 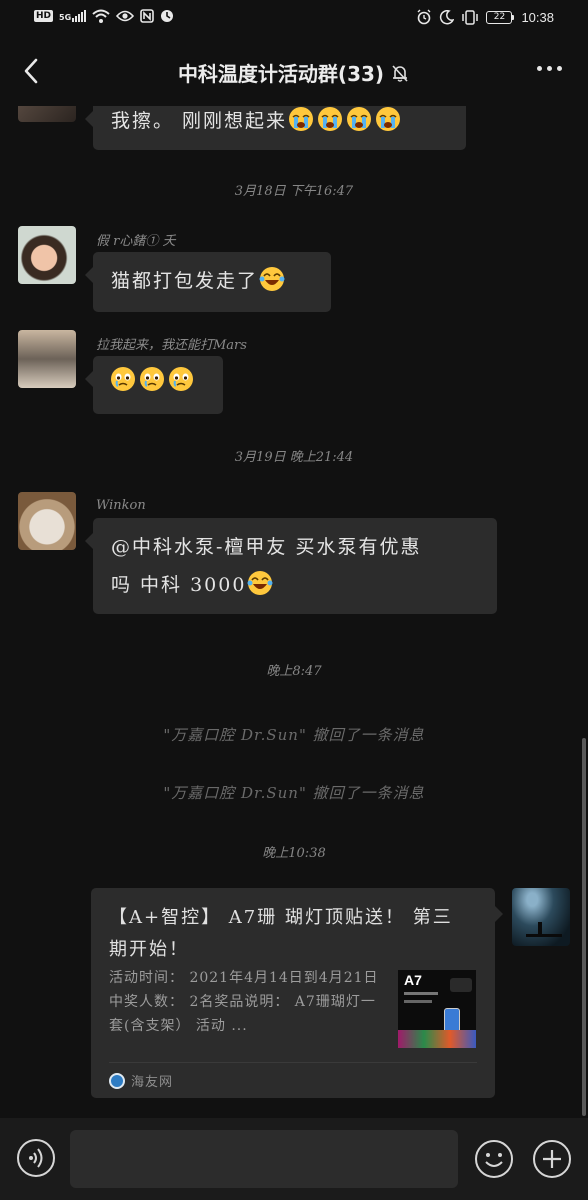 What do you see at coordinates (294, 853) in the screenshot?
I see `timestamp: 晚上10:38` at bounding box center [294, 853].